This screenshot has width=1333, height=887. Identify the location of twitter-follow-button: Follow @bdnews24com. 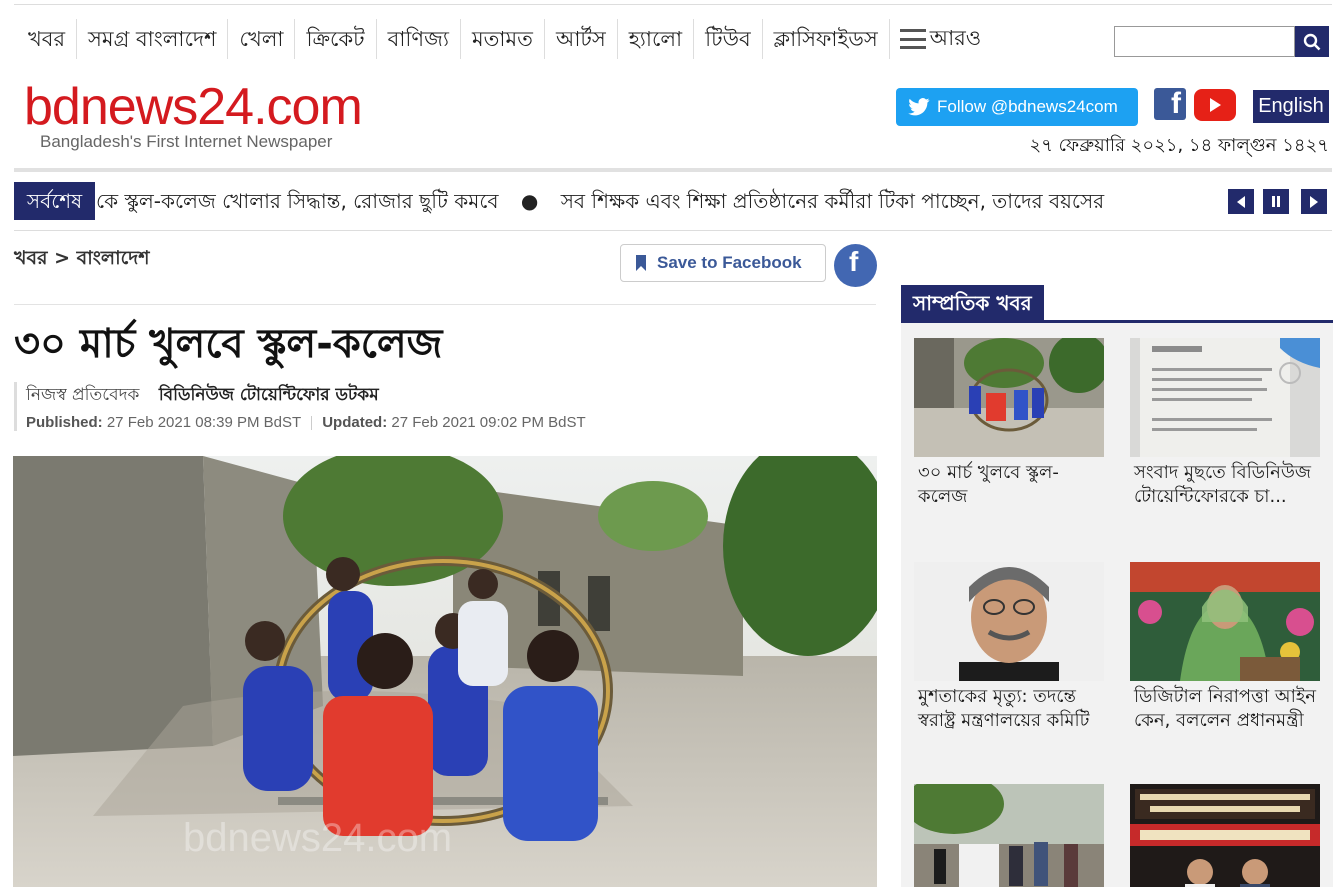
(1017, 107).